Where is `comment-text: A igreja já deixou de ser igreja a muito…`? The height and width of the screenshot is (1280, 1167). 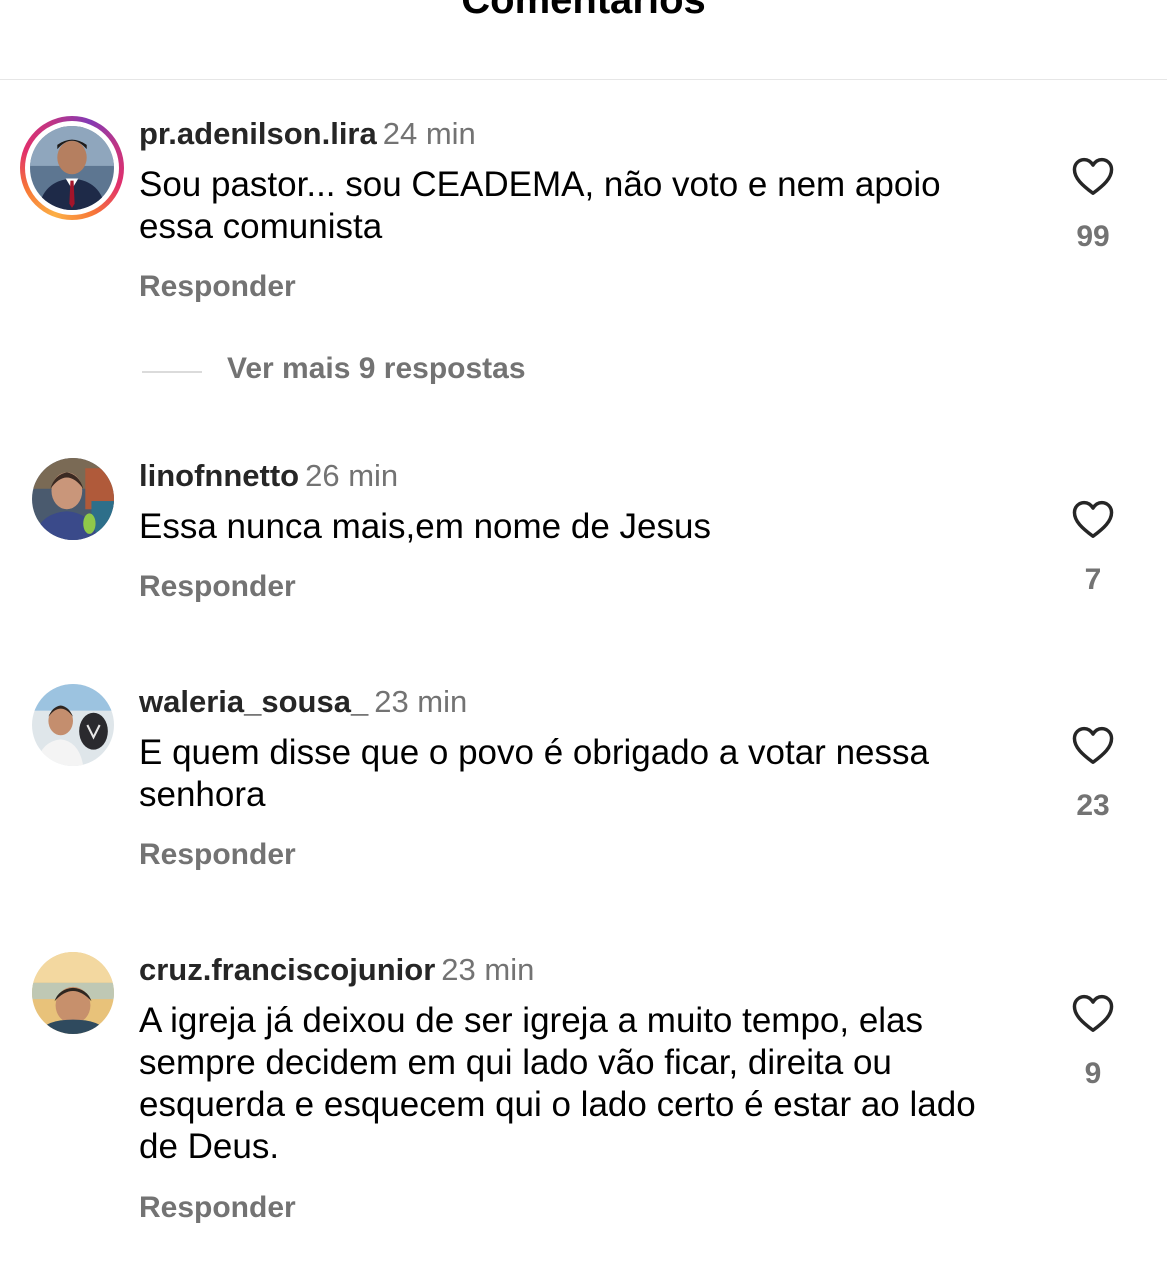 comment-text: A igreja já deixou de ser igreja a muito… is located at coordinates (557, 1083).